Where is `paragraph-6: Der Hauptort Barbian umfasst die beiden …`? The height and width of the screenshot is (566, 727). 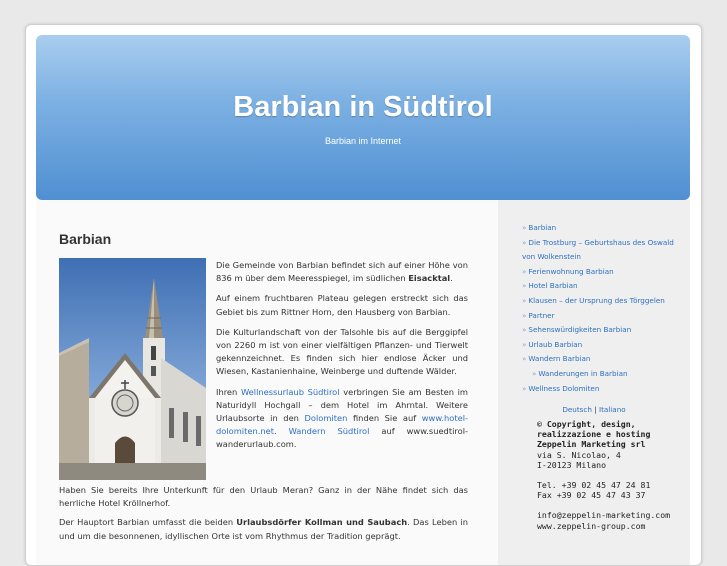
paragraph-6: Der Hauptort Barbian umfasst die beiden … is located at coordinates (263, 529).